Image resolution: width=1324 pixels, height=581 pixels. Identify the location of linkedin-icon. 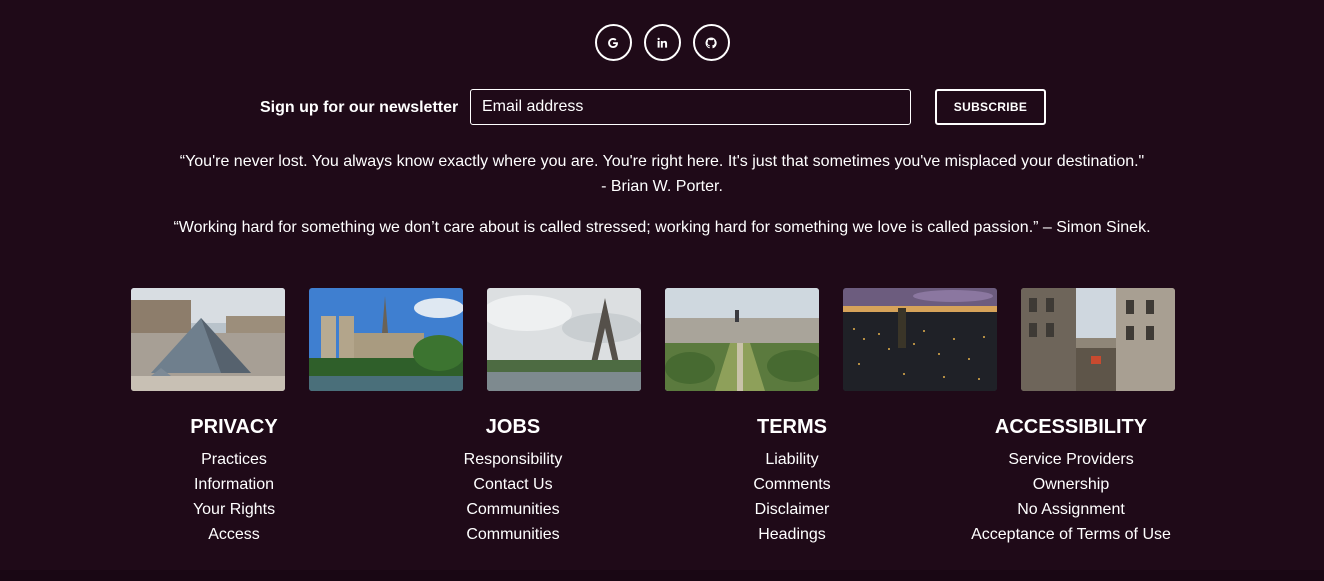
(662, 42).